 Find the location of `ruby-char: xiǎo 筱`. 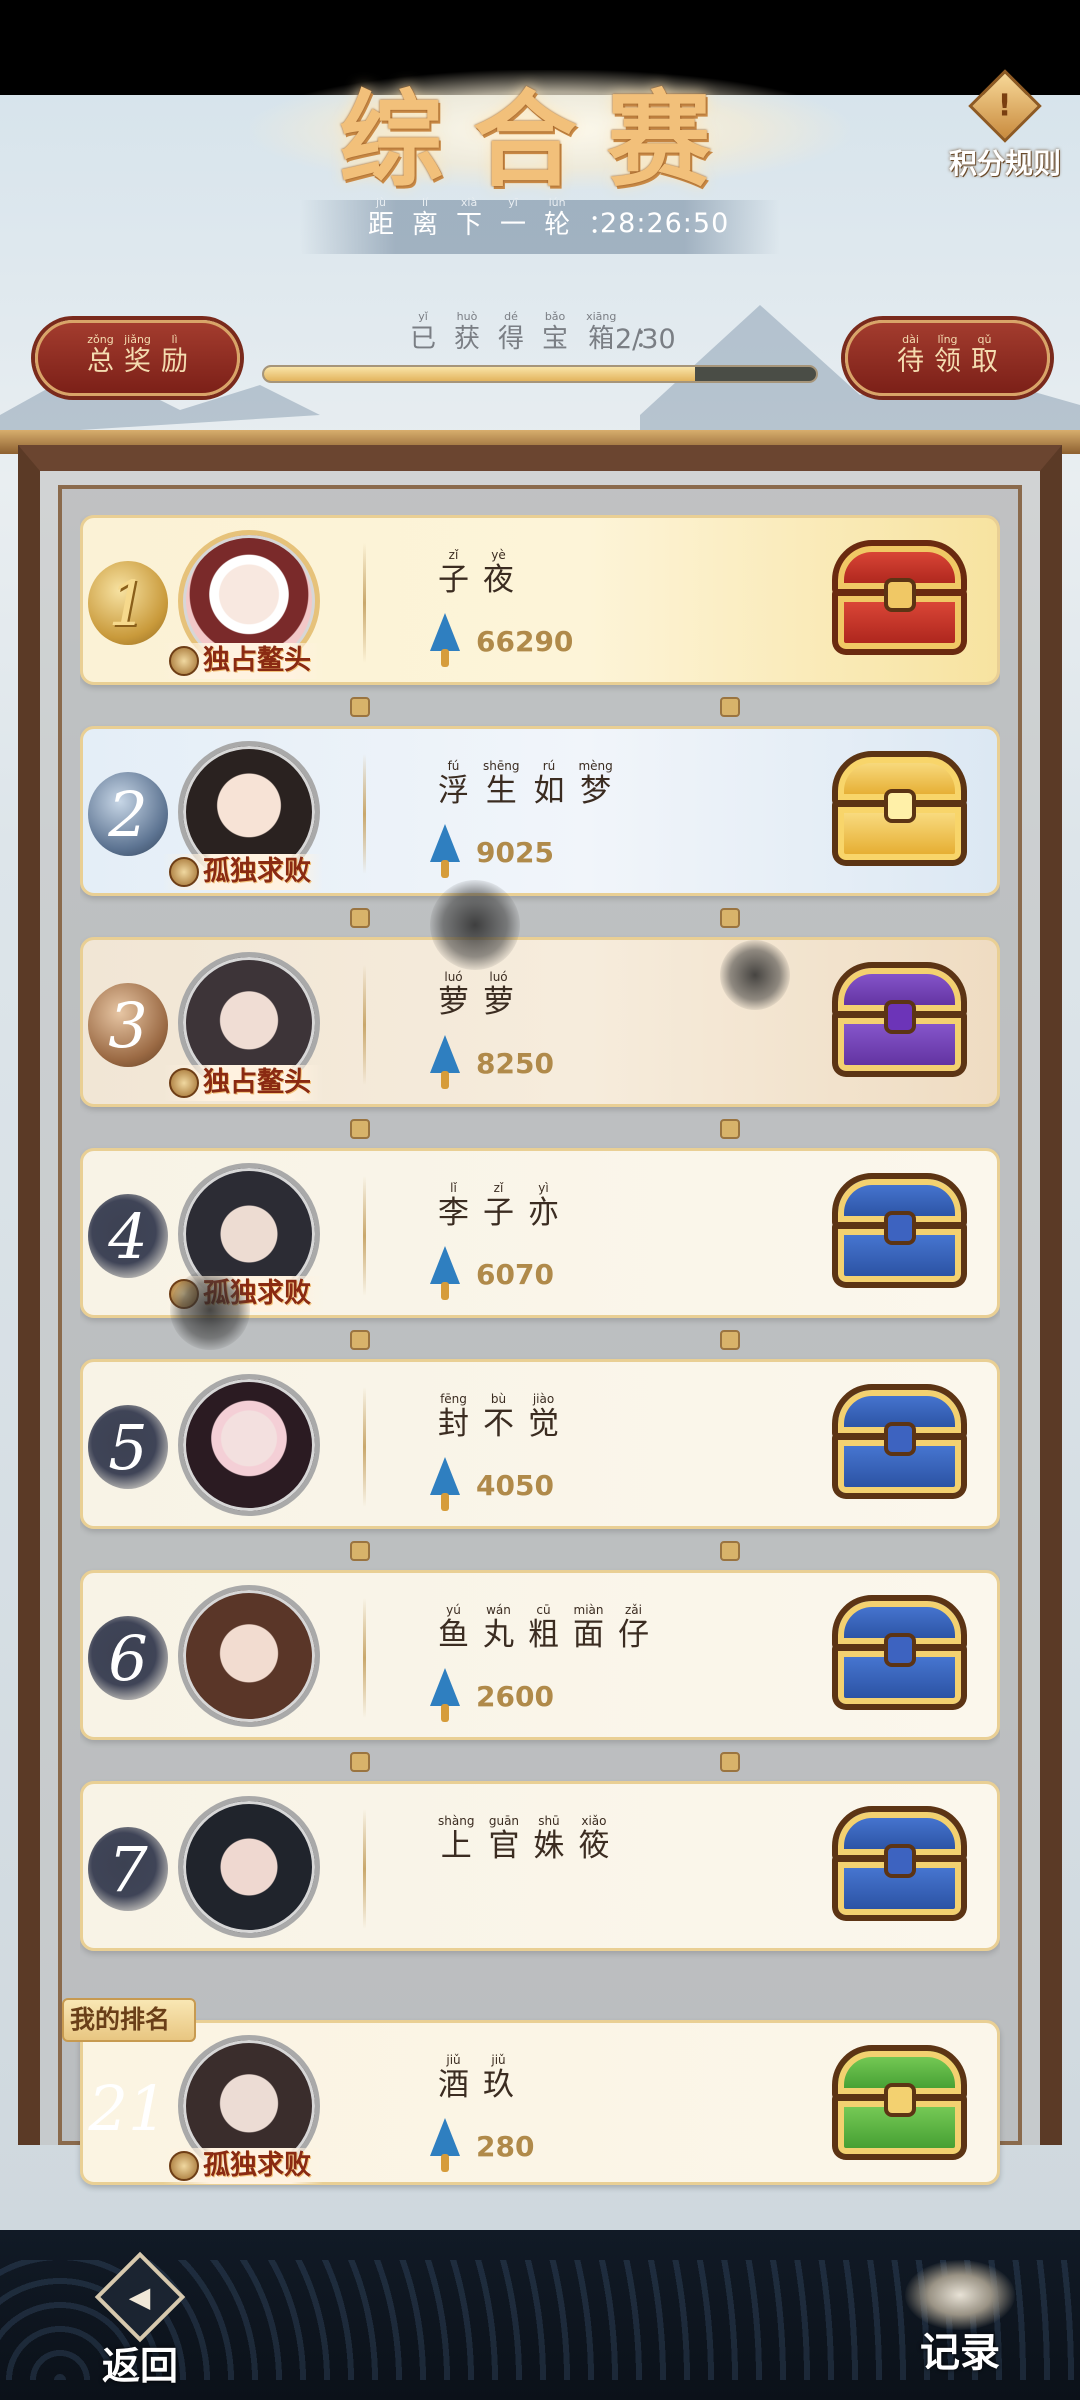

ruby-char: xiǎo 筱 is located at coordinates (593, 1839).